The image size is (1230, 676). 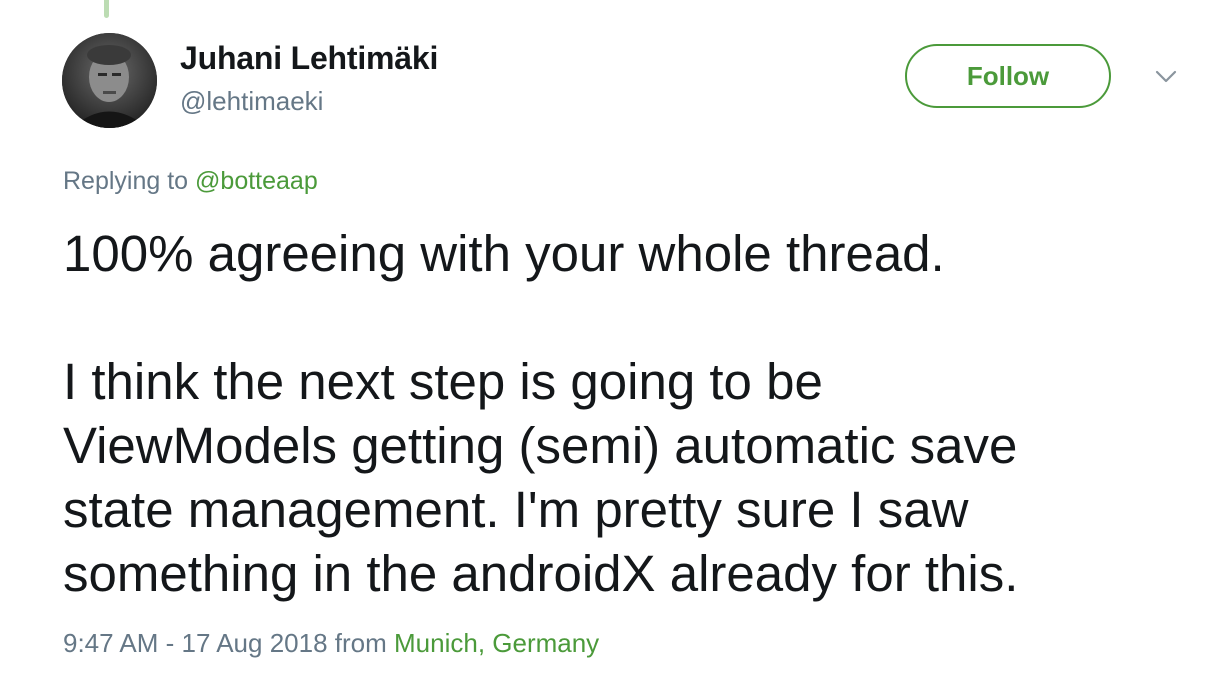 What do you see at coordinates (443, 381) in the screenshot?
I see `tweet-line: I think the next step is going to be` at bounding box center [443, 381].